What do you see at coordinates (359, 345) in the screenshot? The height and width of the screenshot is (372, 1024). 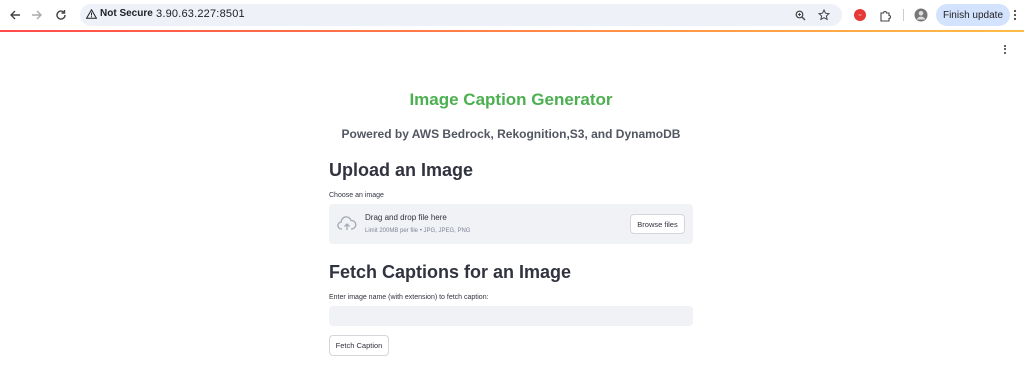 I see `fetch-caption-button: Fetch Caption` at bounding box center [359, 345].